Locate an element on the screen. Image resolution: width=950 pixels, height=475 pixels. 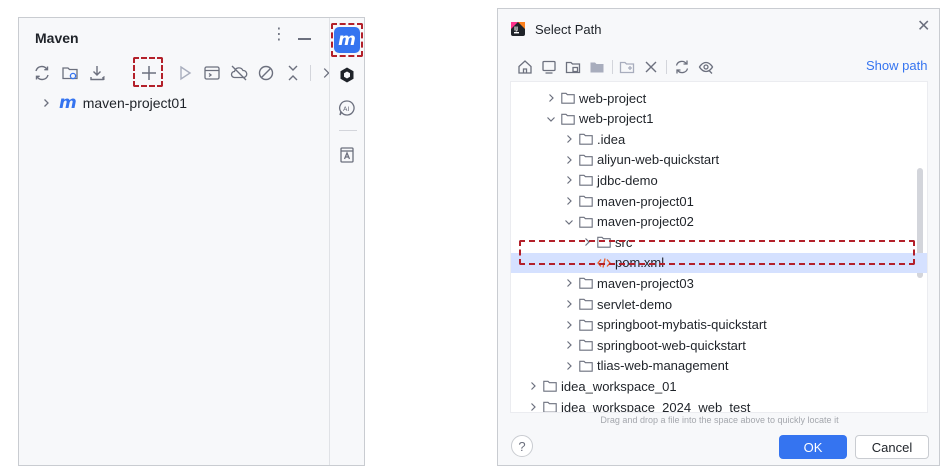
tree-node-label: web-project1 is located at coordinates (616, 119).